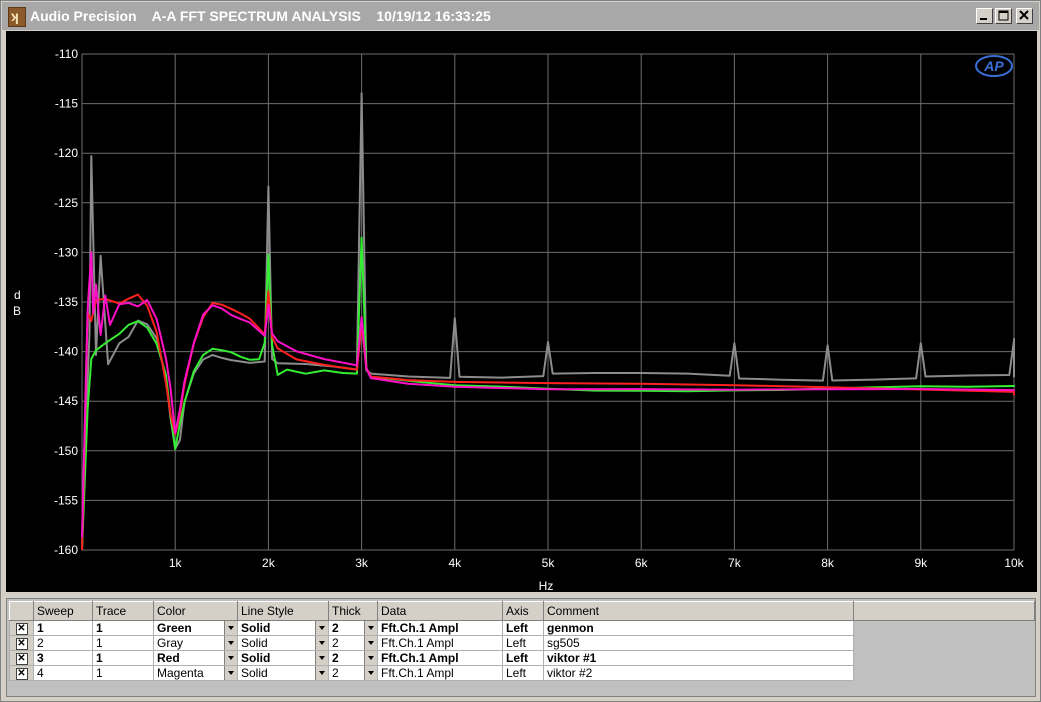 This screenshot has height=702, width=1041. Describe the element at coordinates (66, 54) in the screenshot. I see `y-tick-label: -110` at that location.